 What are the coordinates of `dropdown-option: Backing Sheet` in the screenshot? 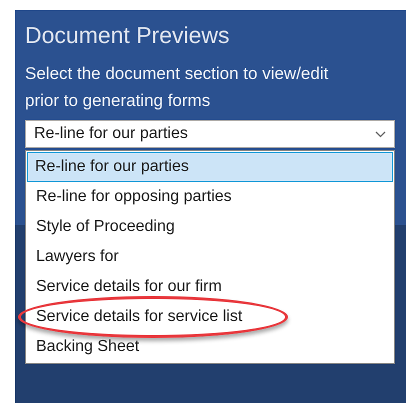 It's located at (210, 347).